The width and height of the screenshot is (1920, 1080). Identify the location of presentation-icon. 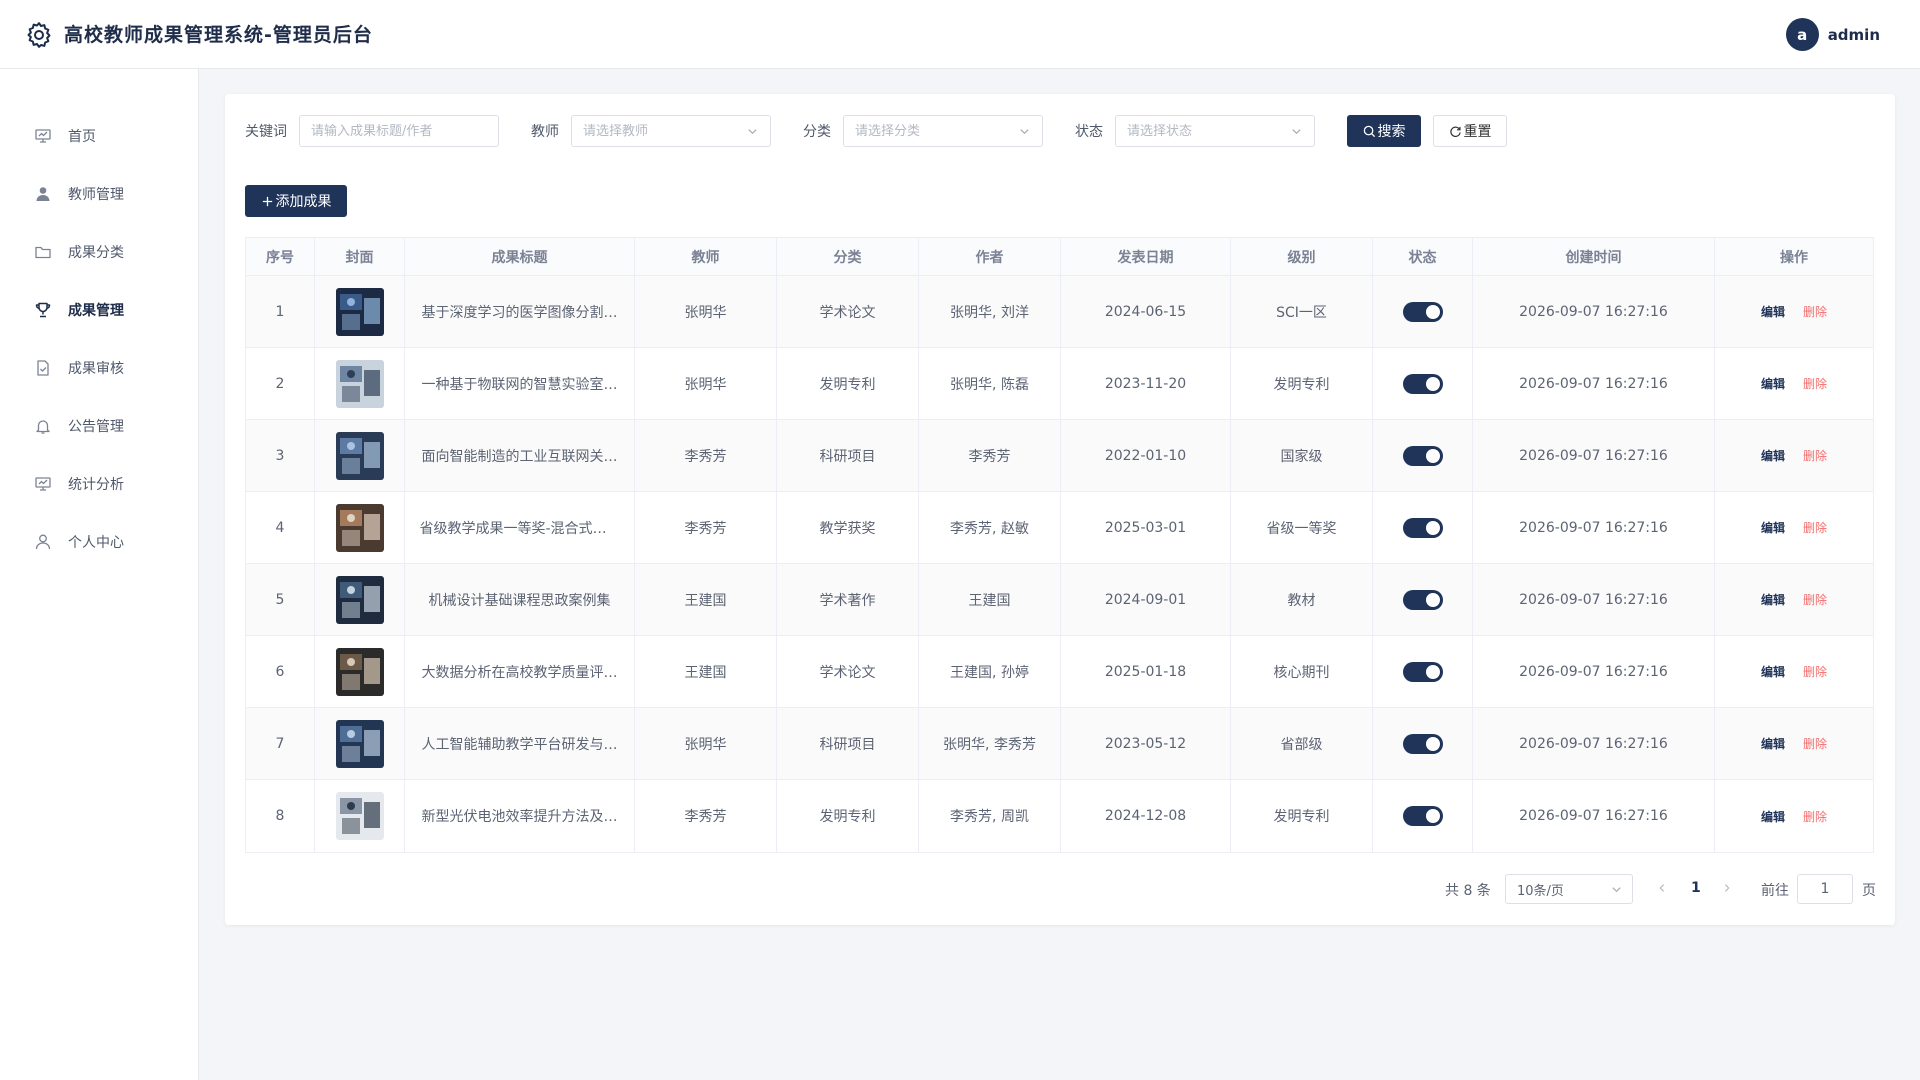
(43, 136).